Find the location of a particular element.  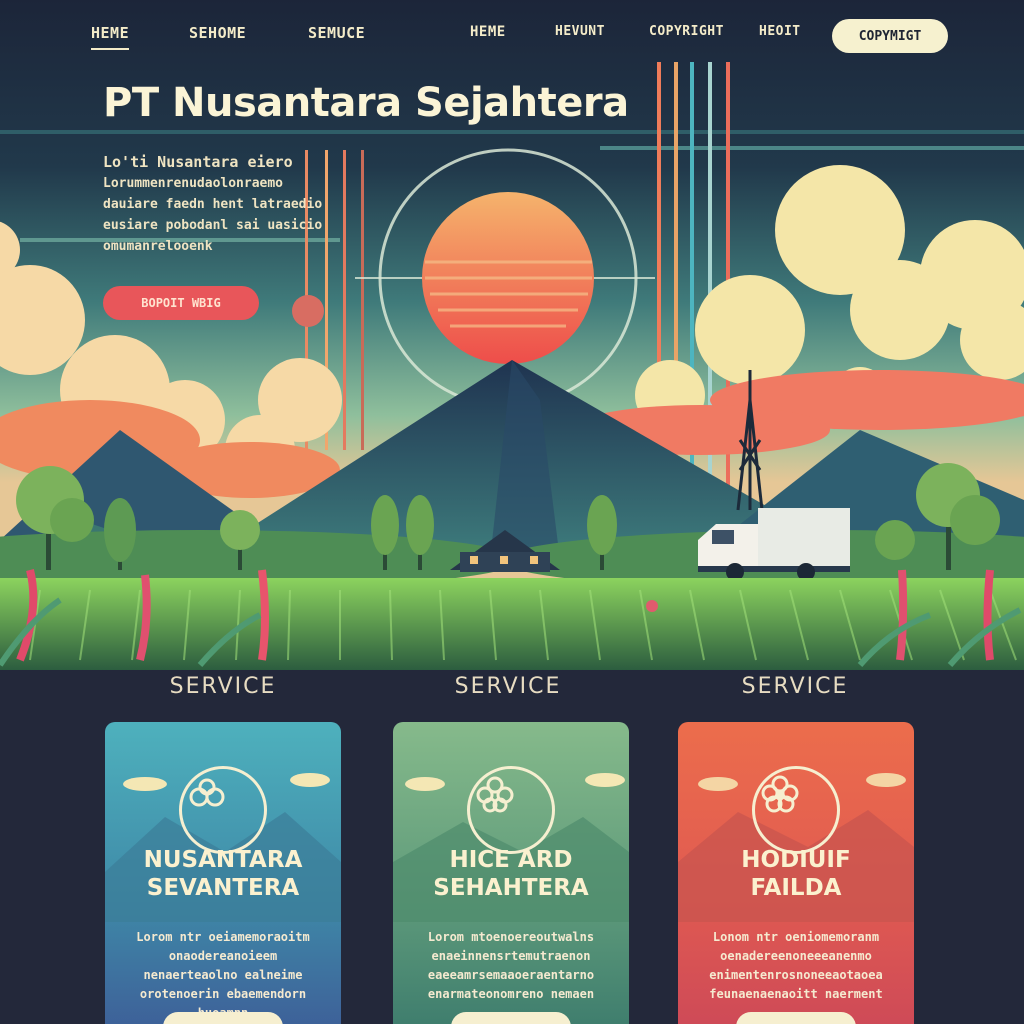

intro-line: omumanrelooenk is located at coordinates (158, 246).